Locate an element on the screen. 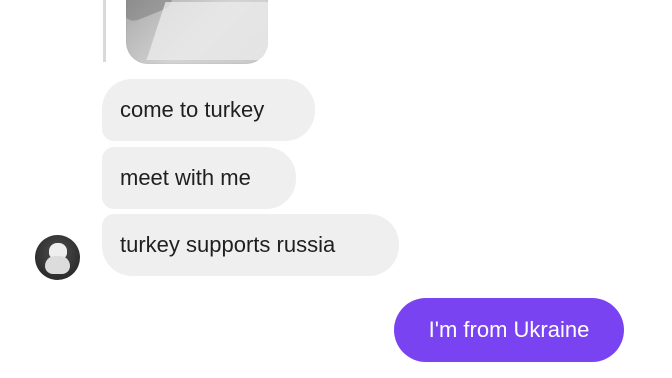  image-attachment is located at coordinates (197, 32).